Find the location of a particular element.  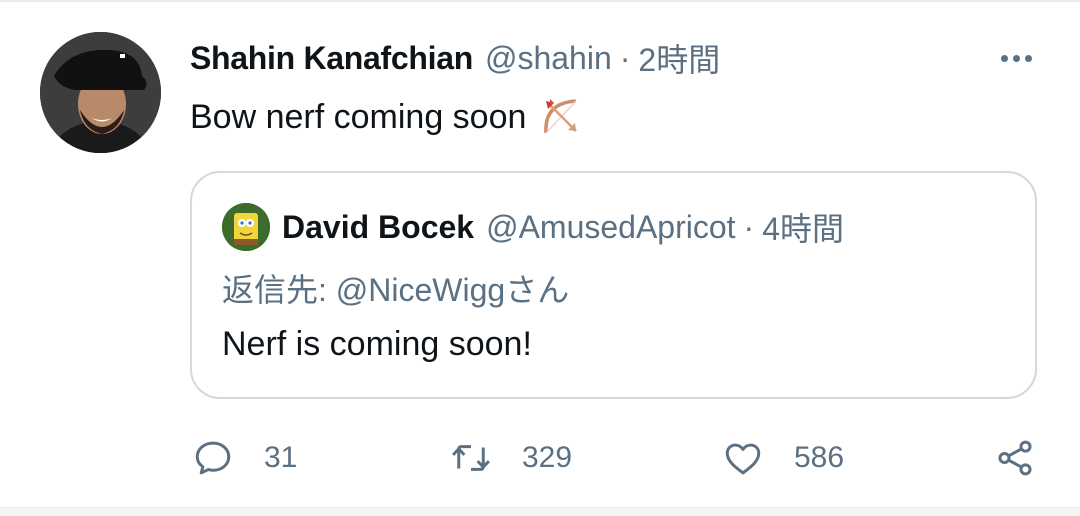

tweet-body: Bow nerf coming soon is located at coordinates (387, 117).